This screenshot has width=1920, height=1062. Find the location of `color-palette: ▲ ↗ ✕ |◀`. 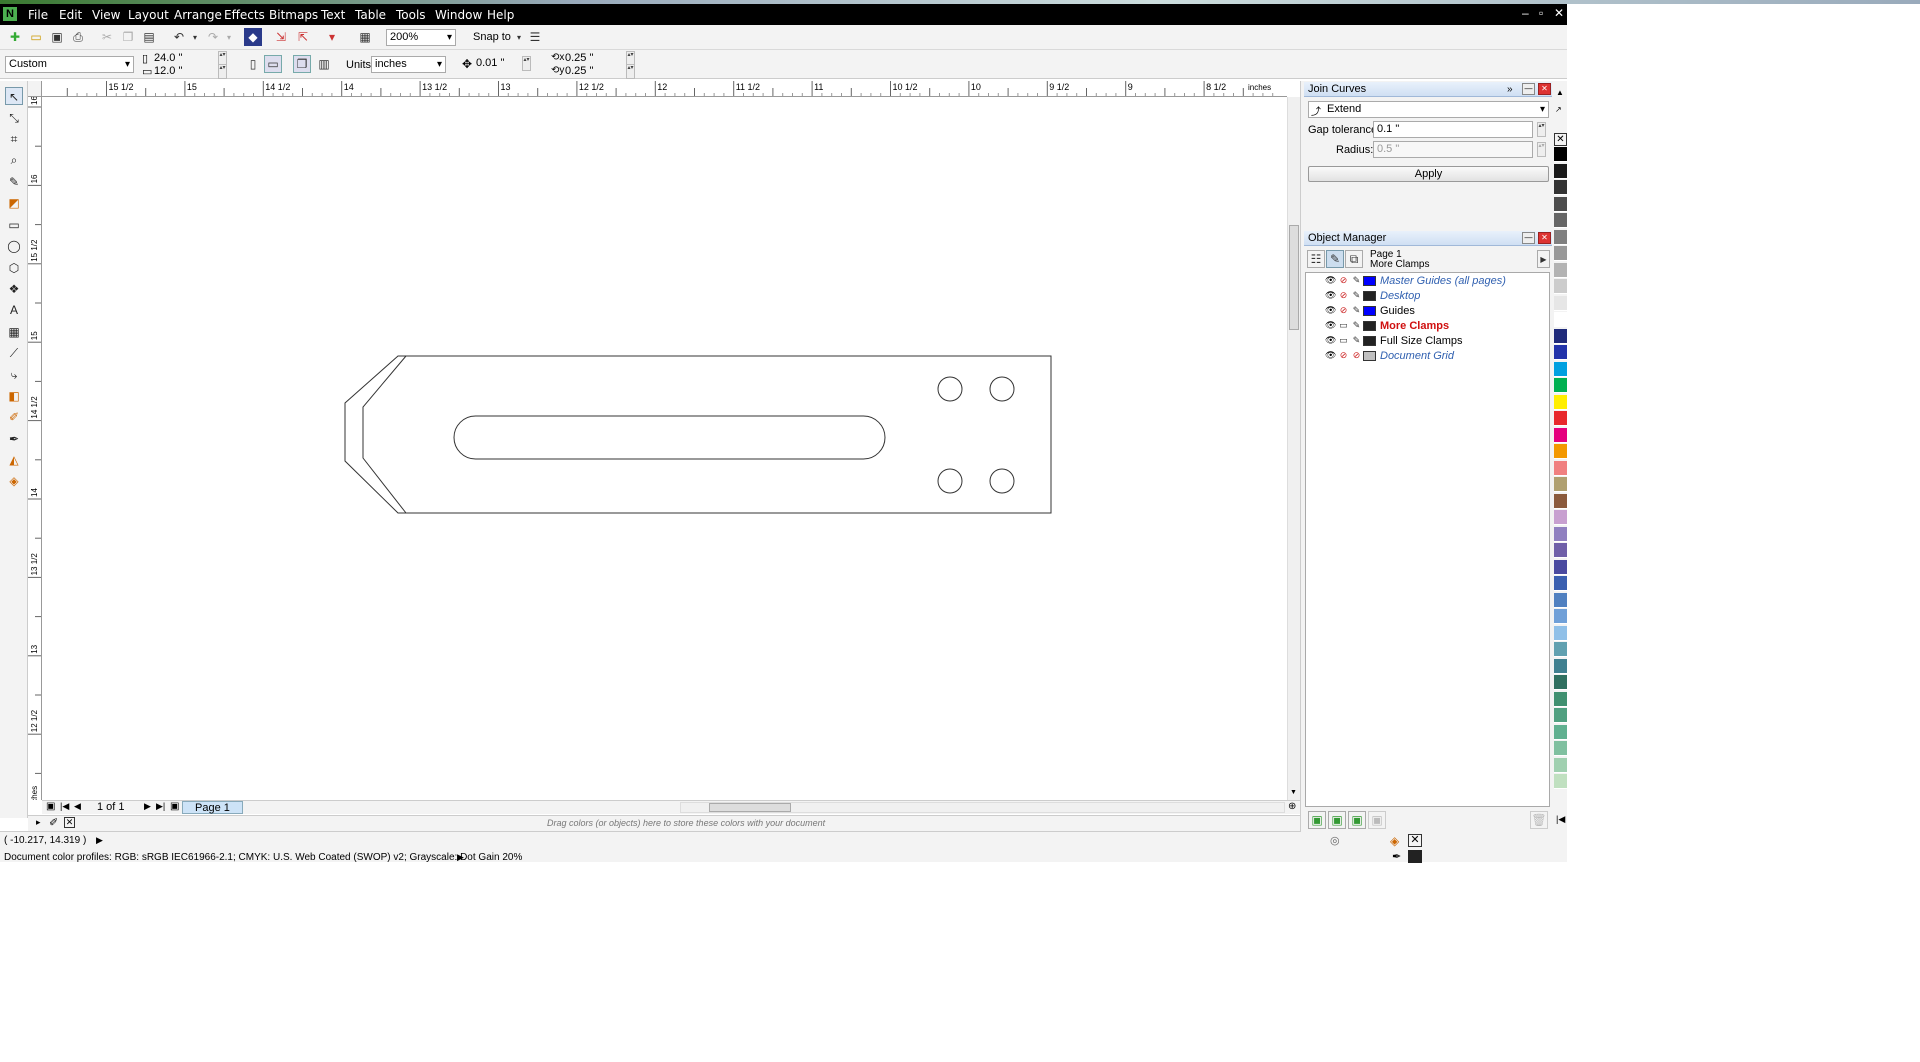

color-palette: ▲ ↗ ✕ |◀ is located at coordinates (1560, 456).